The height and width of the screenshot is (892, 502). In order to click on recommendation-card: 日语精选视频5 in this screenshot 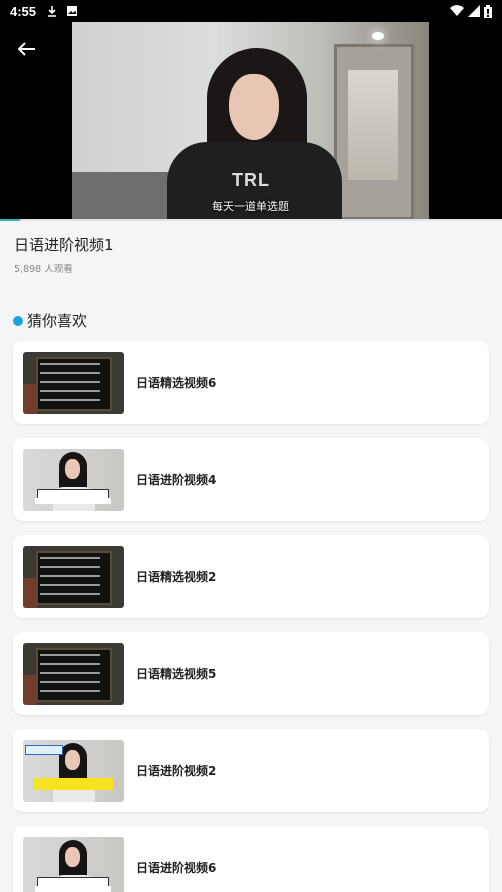, I will do `click(251, 673)`.